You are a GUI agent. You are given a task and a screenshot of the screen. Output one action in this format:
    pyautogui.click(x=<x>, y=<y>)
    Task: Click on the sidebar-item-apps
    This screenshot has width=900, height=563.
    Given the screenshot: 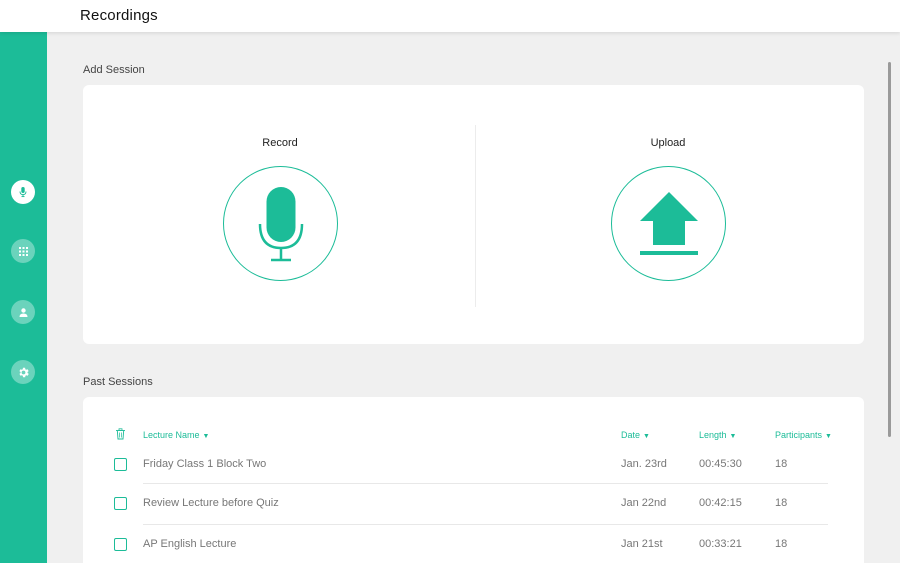 What is the action you would take?
    pyautogui.click(x=23, y=251)
    